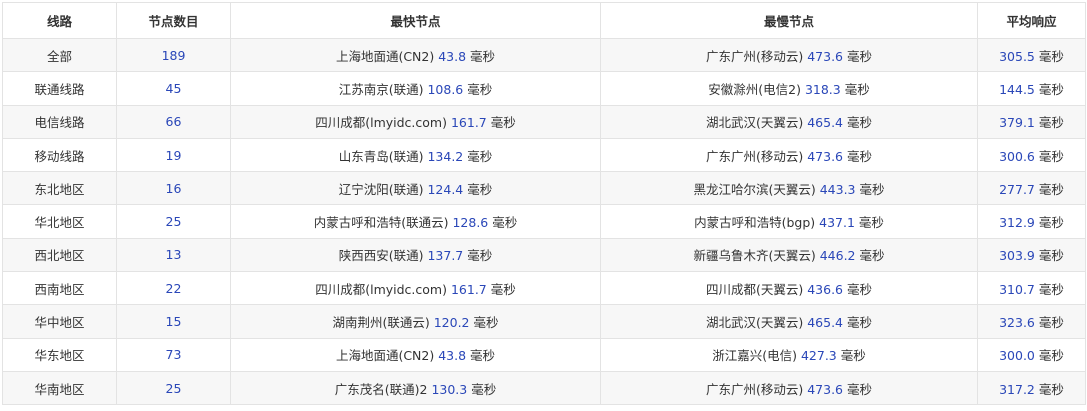  I want to click on slowest-node-ms: 437.1, so click(837, 223).